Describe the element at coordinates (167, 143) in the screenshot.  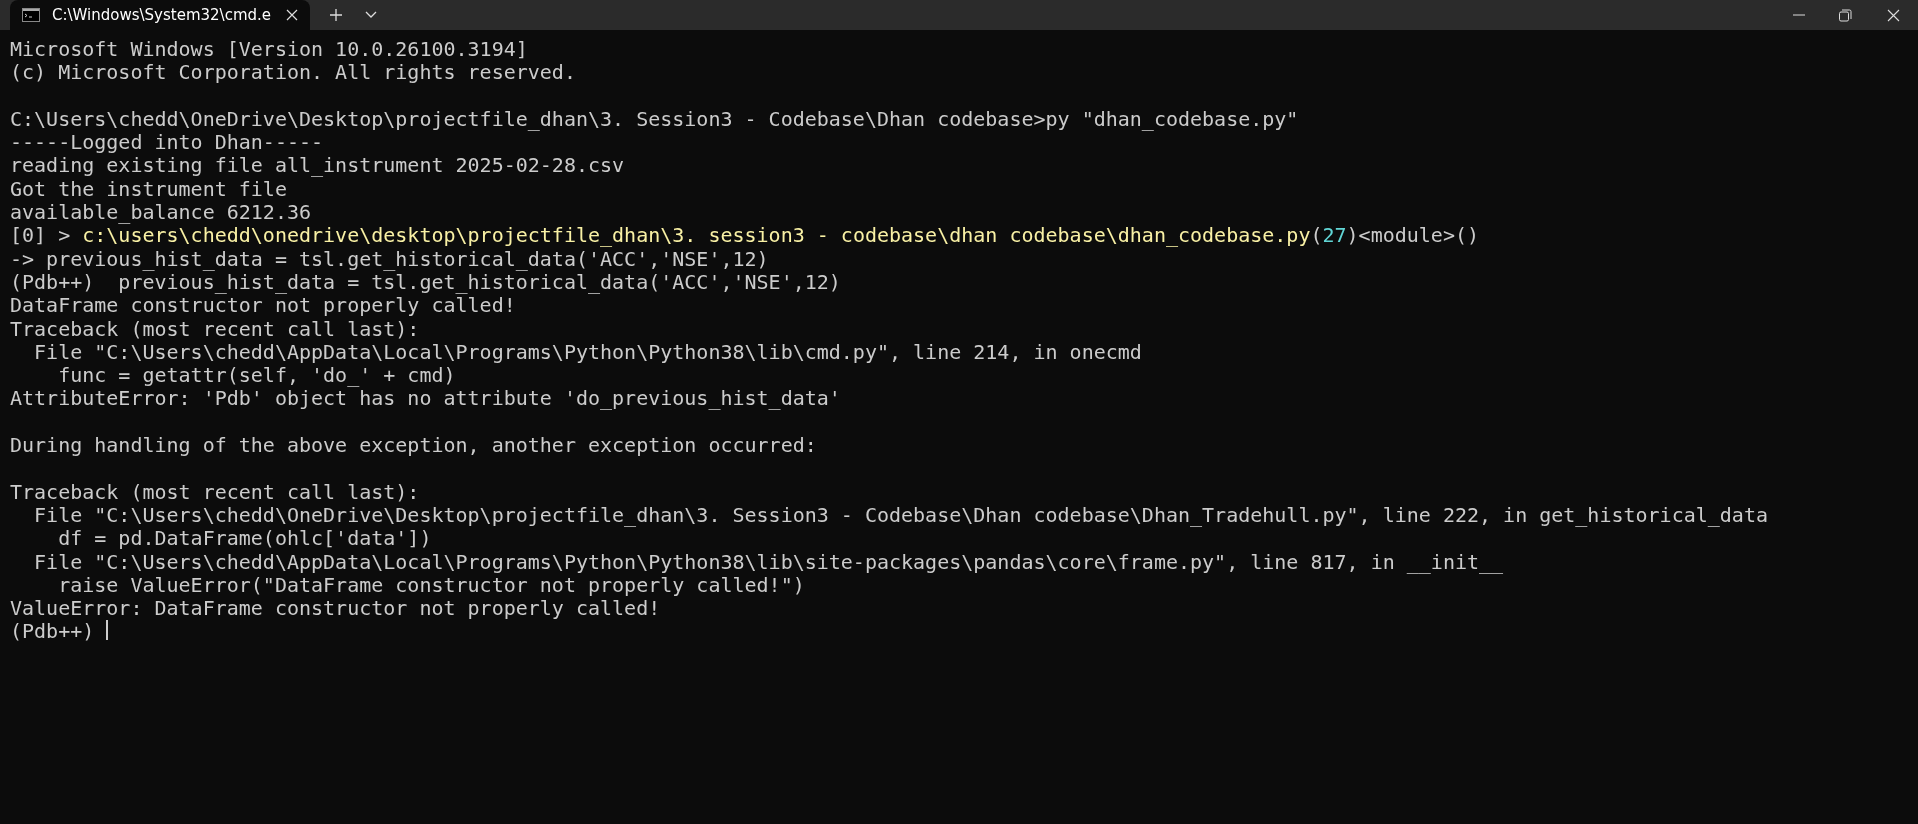
I see `console-text: -----Logged into Dhan-----` at that location.